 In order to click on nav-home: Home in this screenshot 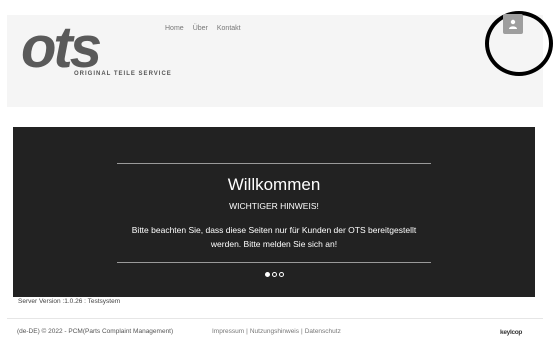, I will do `click(174, 28)`.